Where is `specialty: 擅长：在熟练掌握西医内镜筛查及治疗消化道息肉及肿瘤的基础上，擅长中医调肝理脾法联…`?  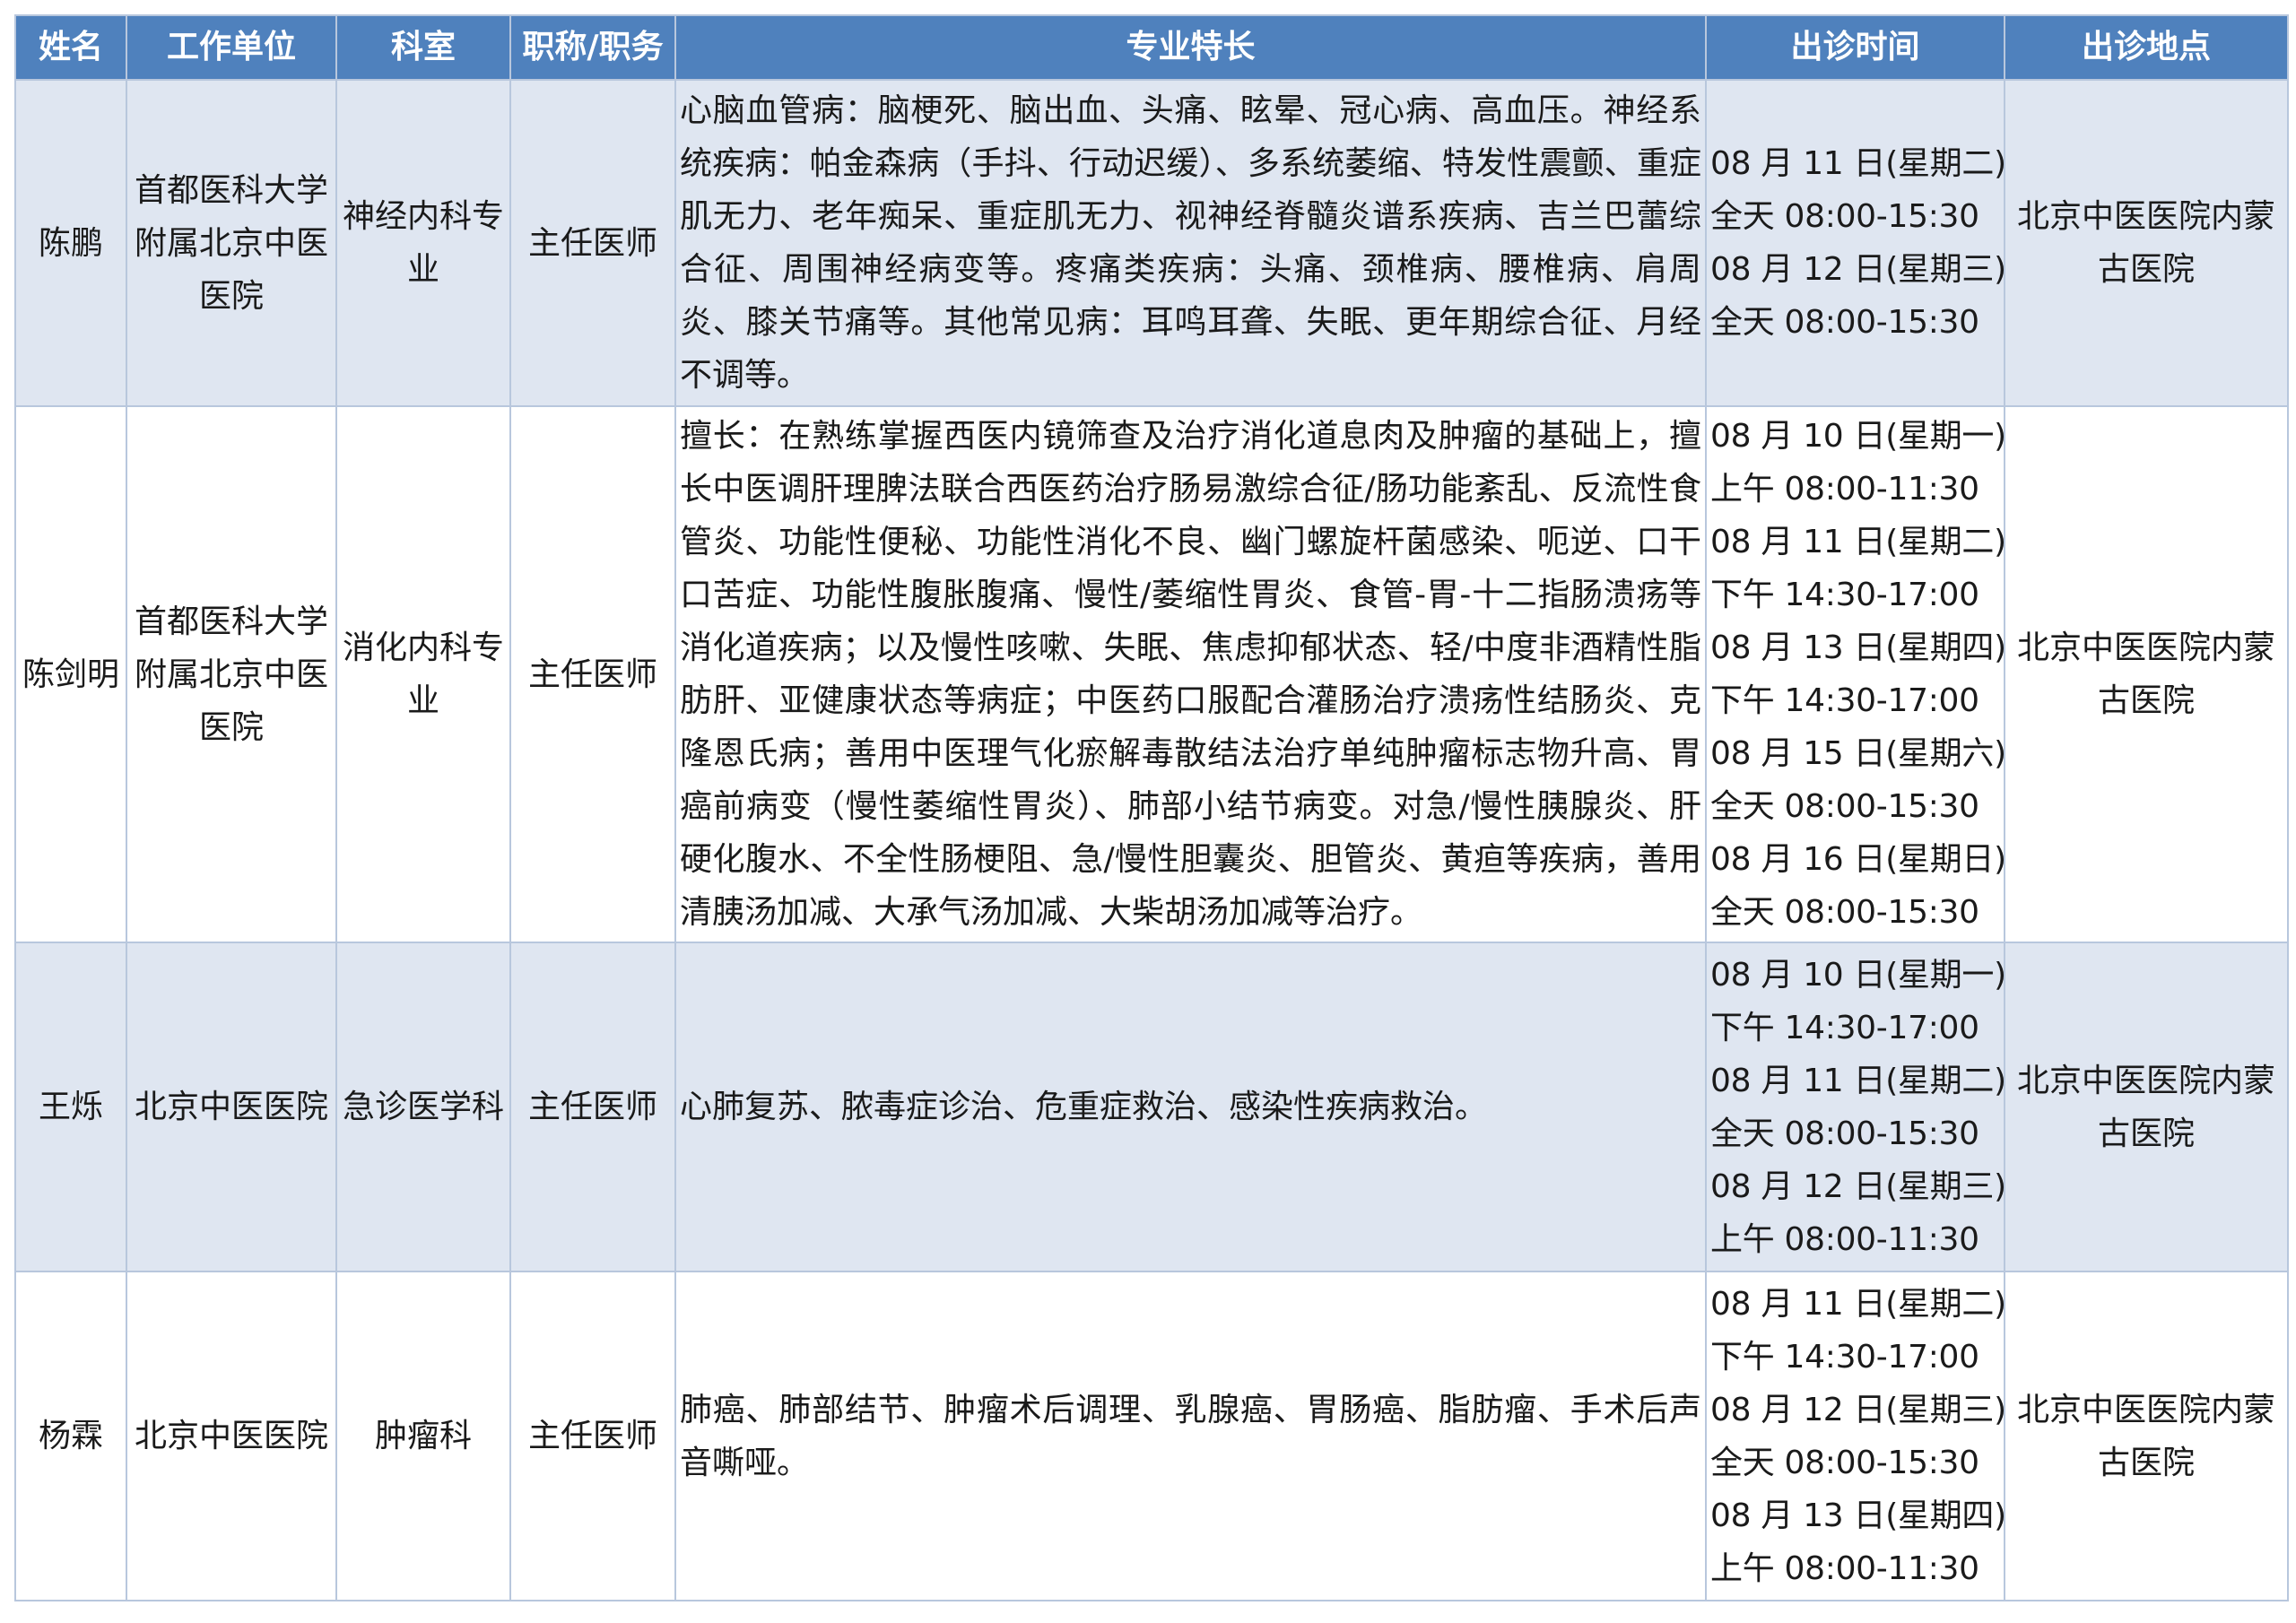 specialty: 擅长：在熟练掌握西医内镜筛查及治疗消化道息肉及肿瘤的基础上，擅长中医调肝理脾法联… is located at coordinates (1190, 674).